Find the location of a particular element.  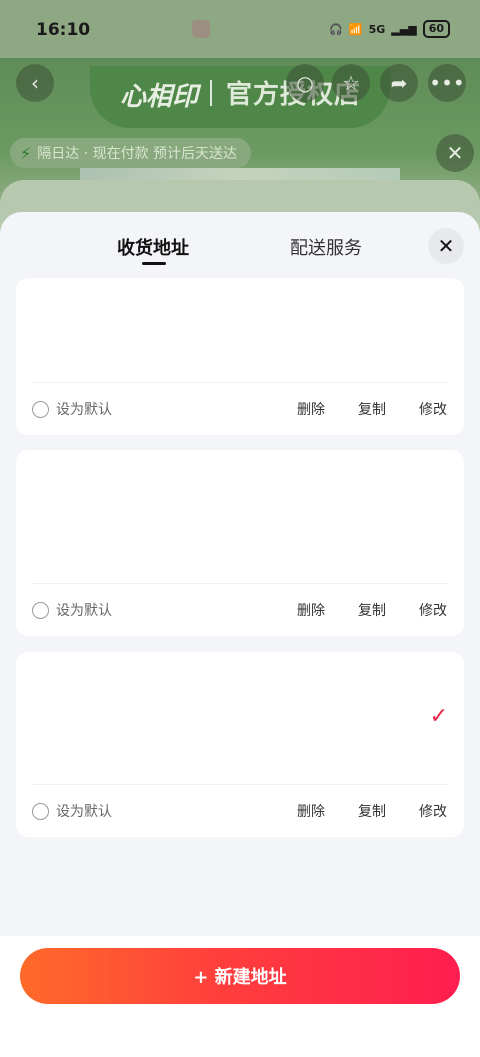

close-sheet-button: ✕ is located at coordinates (446, 246).